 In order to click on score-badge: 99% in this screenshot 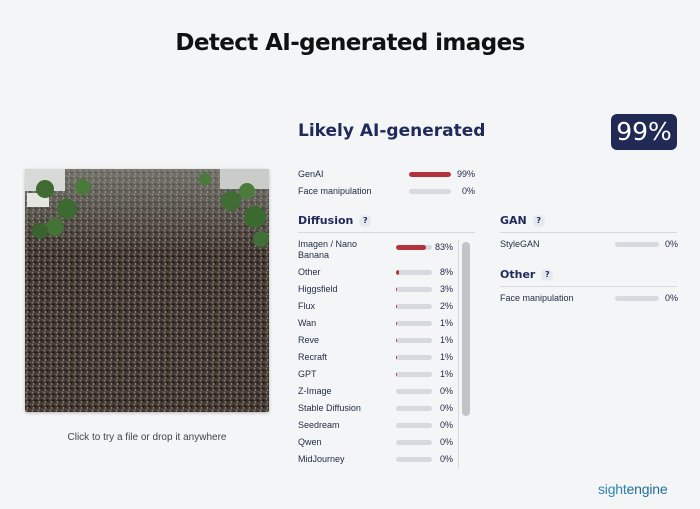, I will do `click(644, 132)`.